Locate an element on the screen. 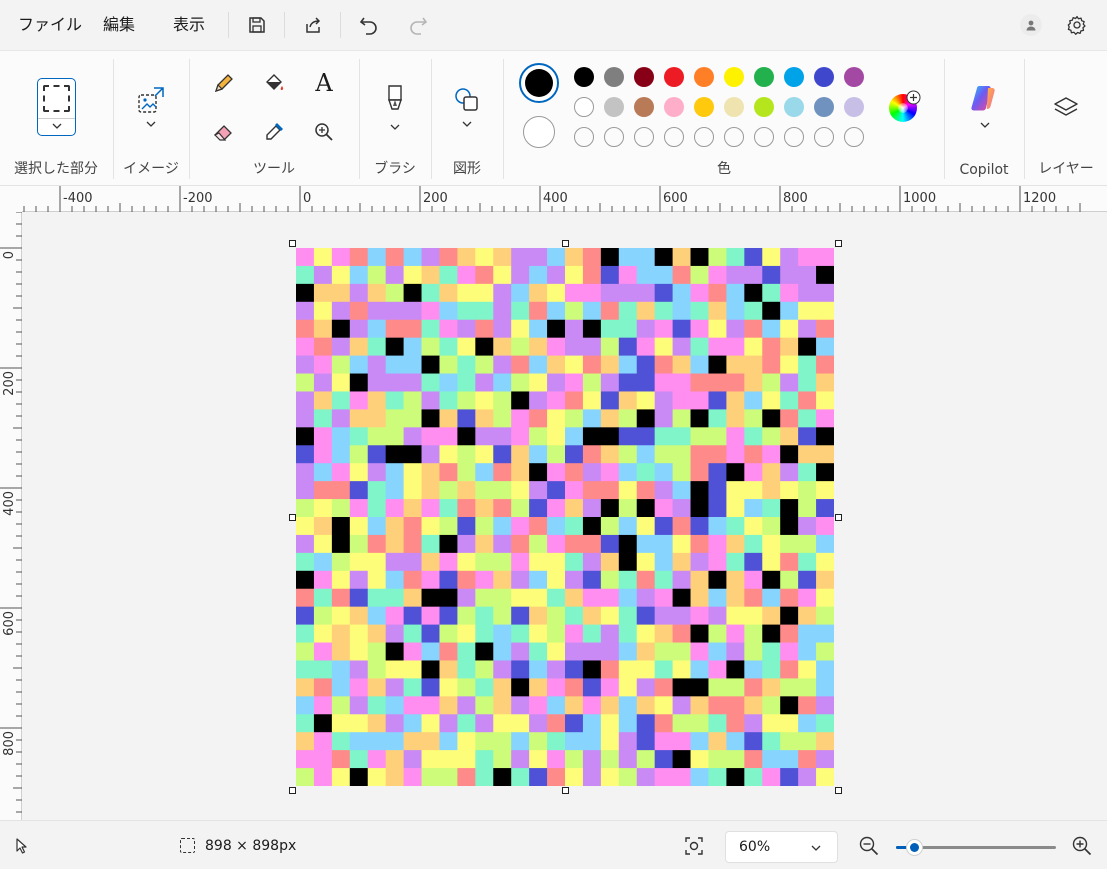 The image size is (1107, 869). menu-view: 表示 is located at coordinates (189, 25).